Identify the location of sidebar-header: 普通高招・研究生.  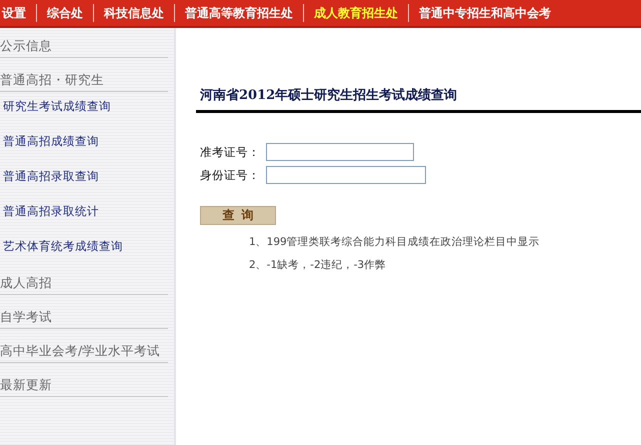
(84, 80).